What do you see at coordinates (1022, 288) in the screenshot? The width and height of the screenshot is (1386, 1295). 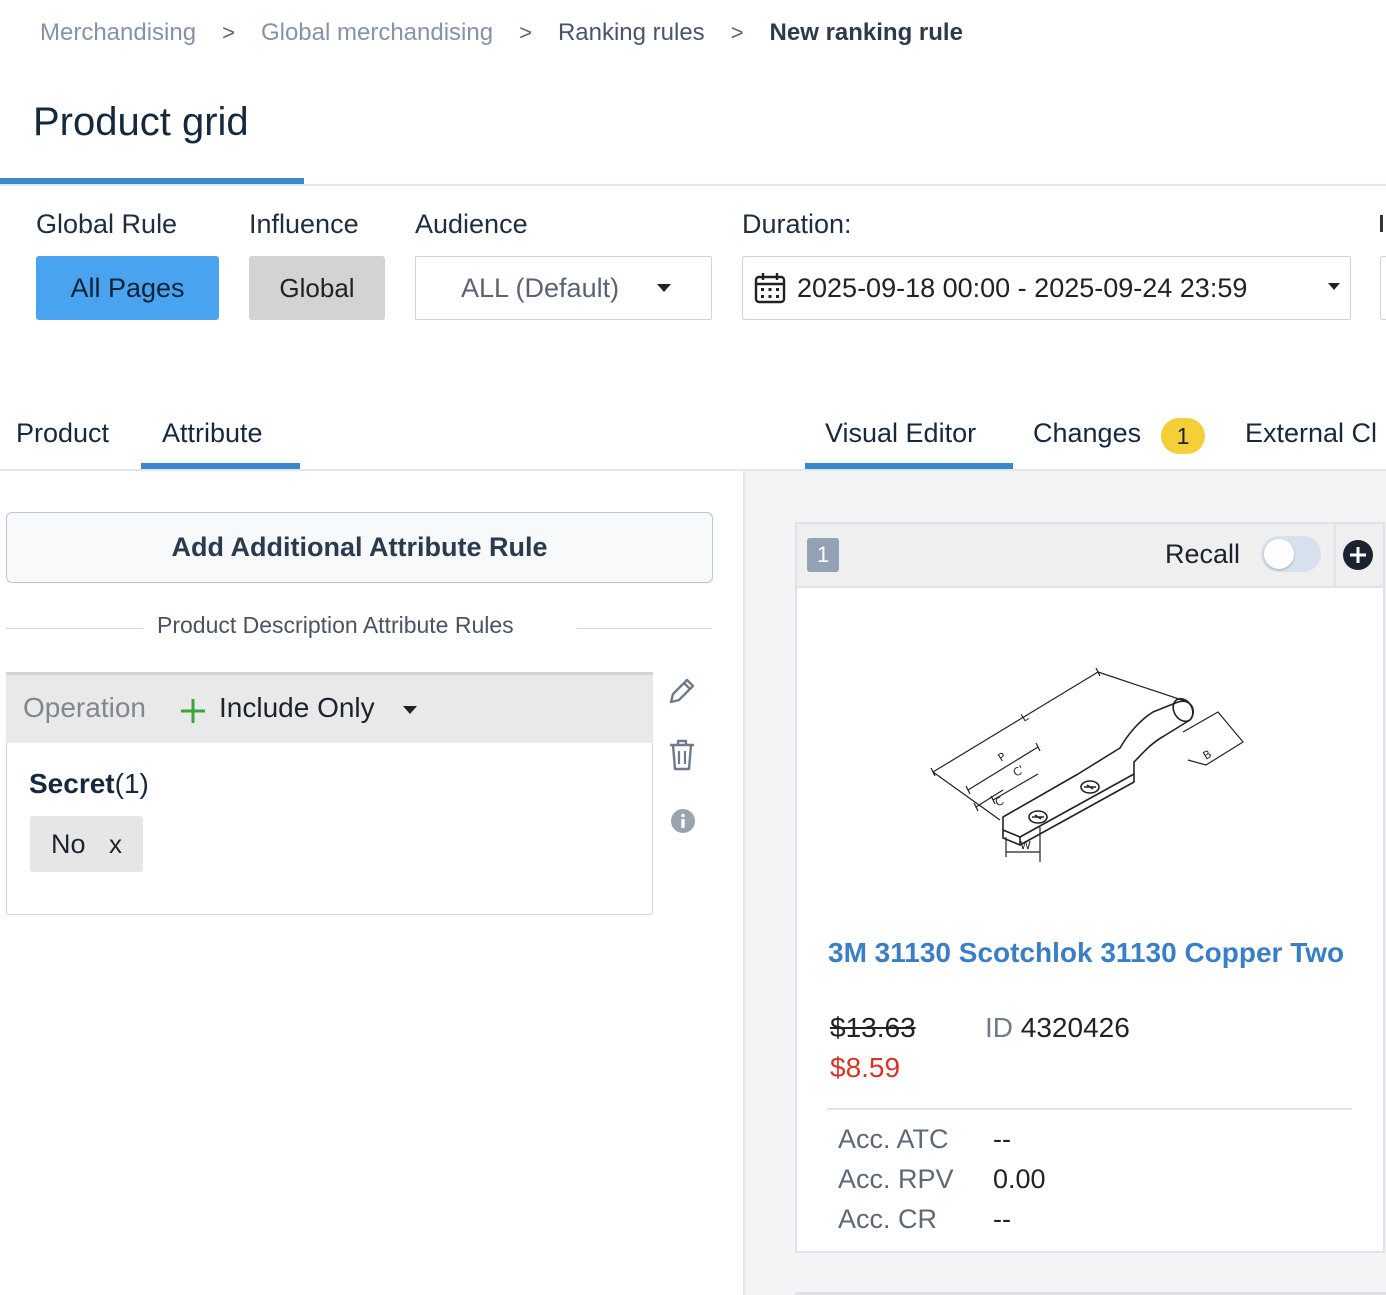 I see `duration-value: 2025-09-18 00:00 - 2025-09-24 23:59` at bounding box center [1022, 288].